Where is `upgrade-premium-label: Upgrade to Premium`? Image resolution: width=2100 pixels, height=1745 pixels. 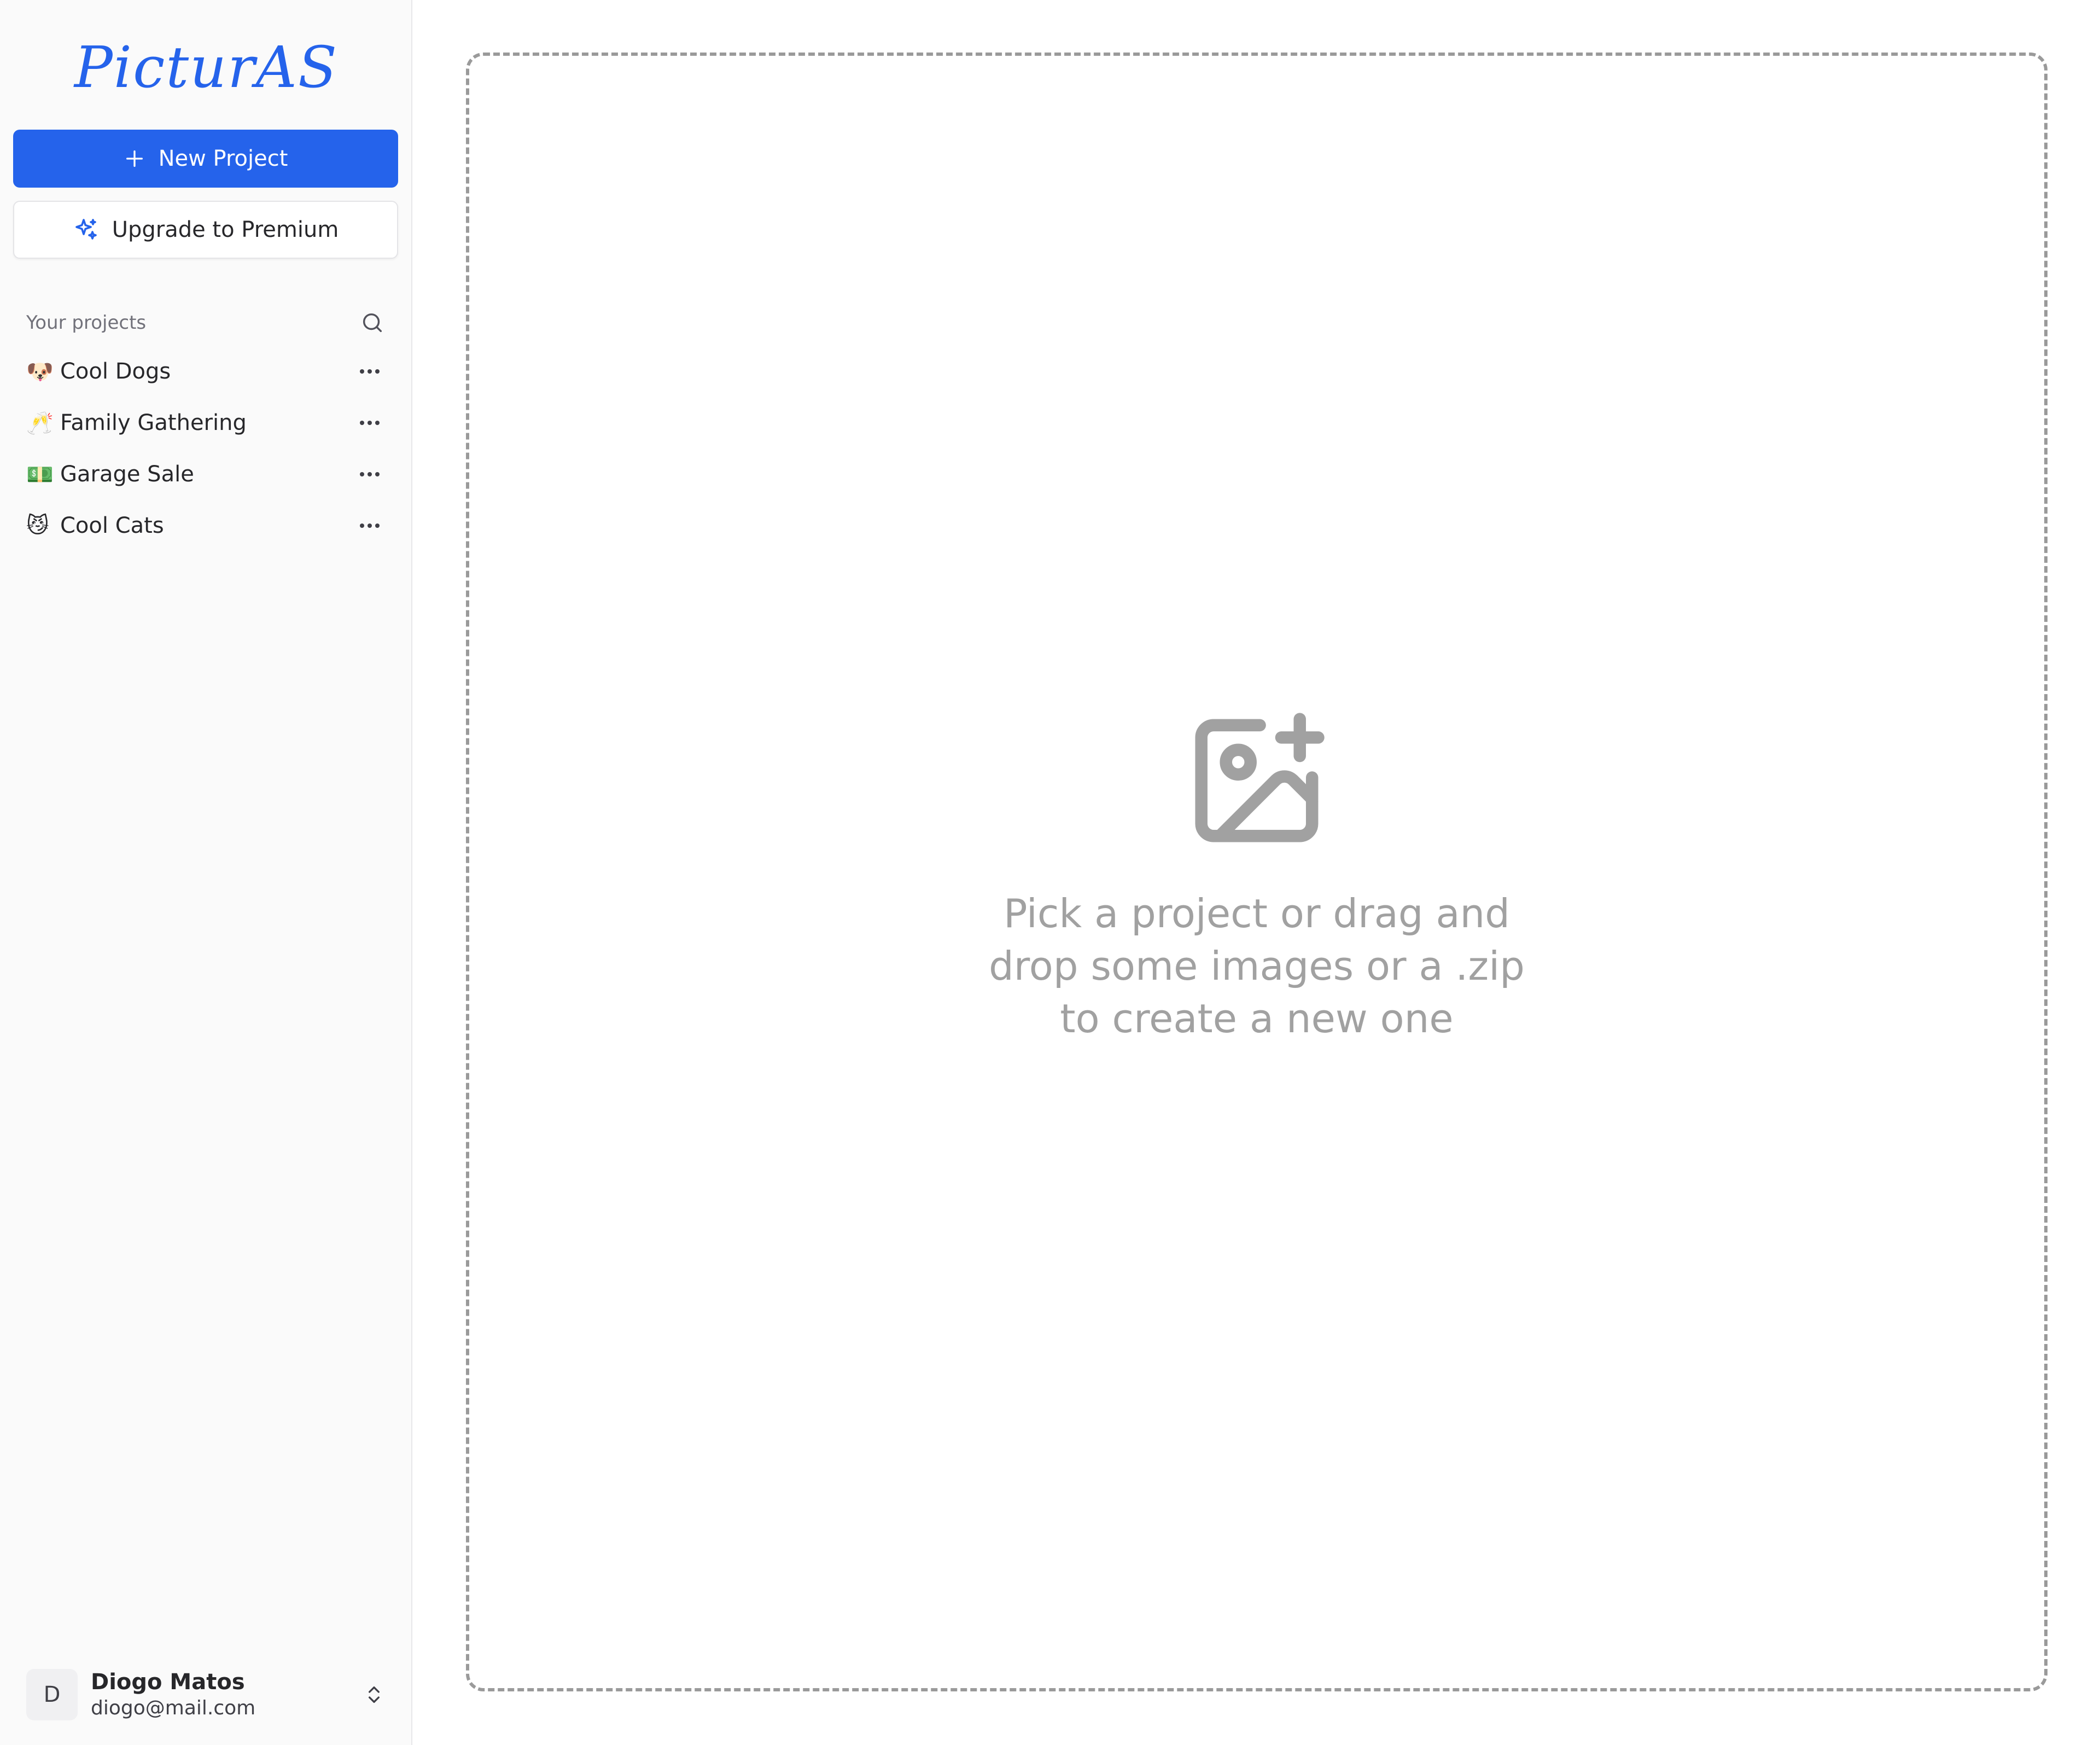 upgrade-premium-label: Upgrade to Premium is located at coordinates (225, 229).